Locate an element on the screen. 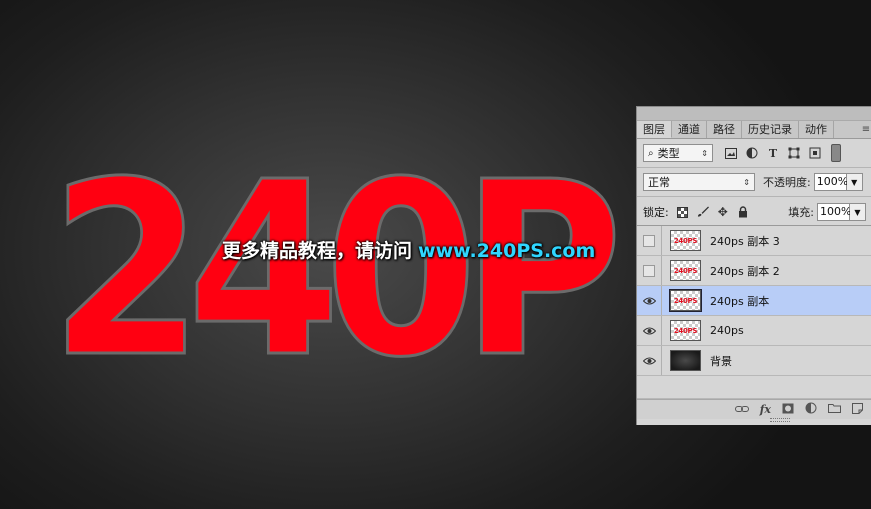 The width and height of the screenshot is (871, 509). layer-name: 240ps 副本 is located at coordinates (740, 301).